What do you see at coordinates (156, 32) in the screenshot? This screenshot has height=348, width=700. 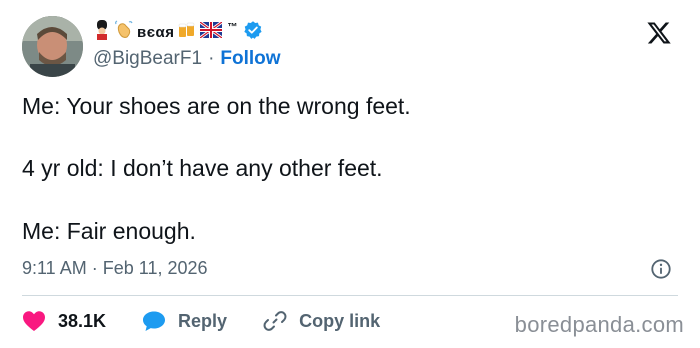 I see `display-name: вєαя` at bounding box center [156, 32].